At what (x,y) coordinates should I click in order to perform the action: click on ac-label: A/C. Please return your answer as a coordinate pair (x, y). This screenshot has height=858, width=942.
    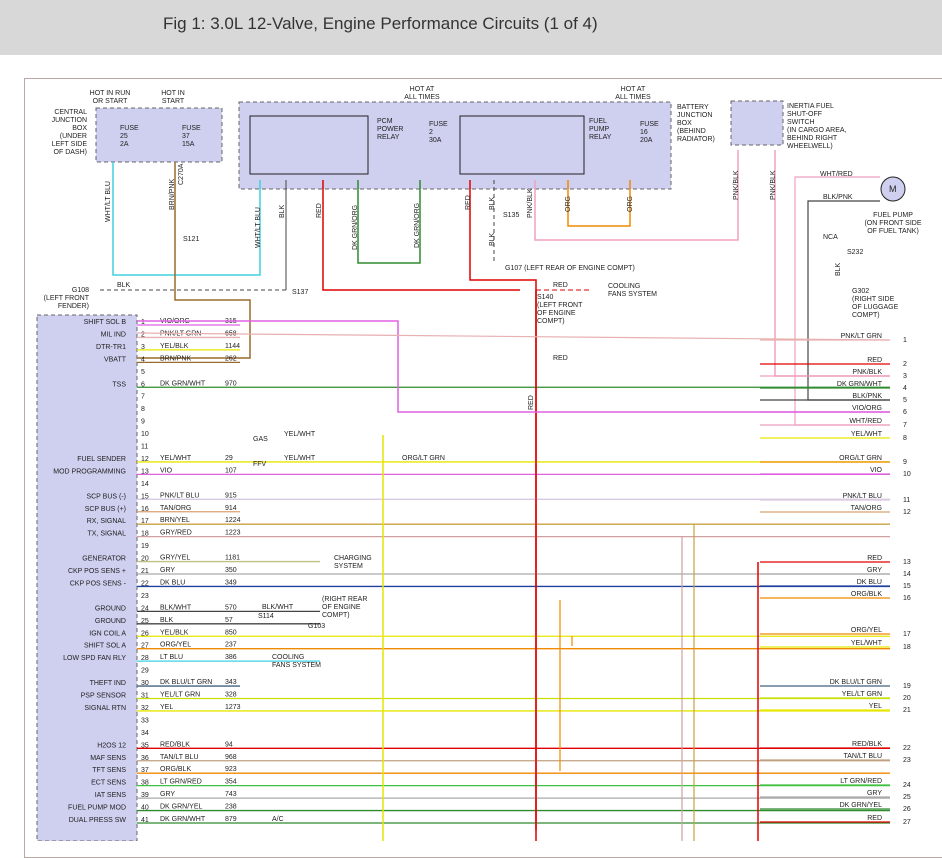
    Looking at the image, I should click on (278, 819).